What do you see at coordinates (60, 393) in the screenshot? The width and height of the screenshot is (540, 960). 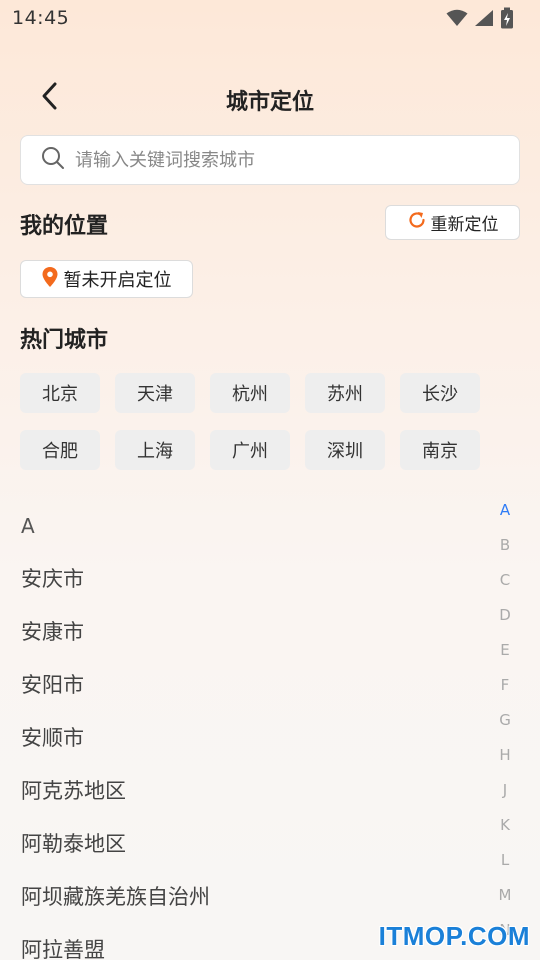 I see `hot-city-chip: 北京` at bounding box center [60, 393].